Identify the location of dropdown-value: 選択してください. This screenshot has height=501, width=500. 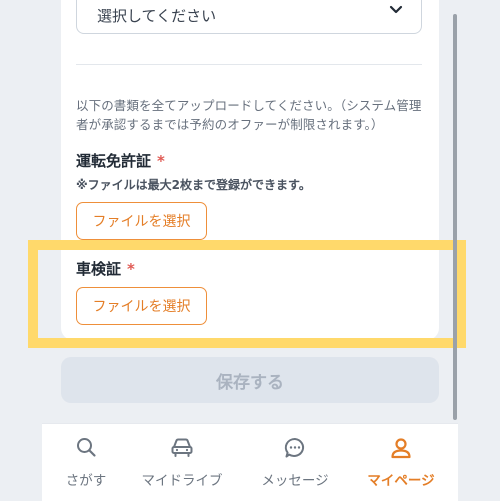
(157, 16).